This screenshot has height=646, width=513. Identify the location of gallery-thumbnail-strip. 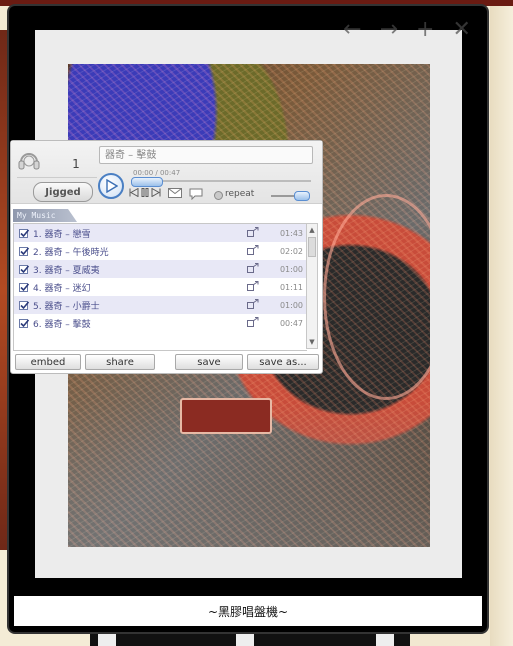
(250, 638).